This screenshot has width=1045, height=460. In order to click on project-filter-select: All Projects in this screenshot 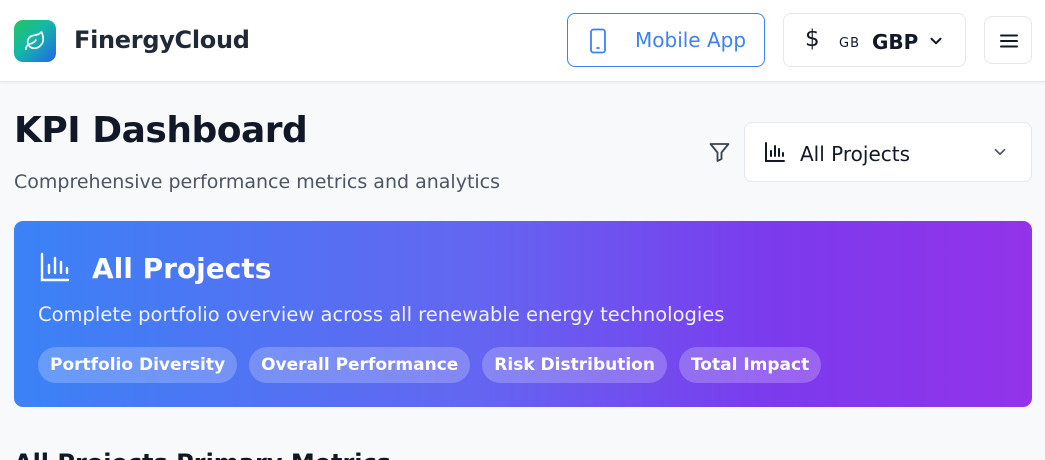, I will do `click(888, 152)`.